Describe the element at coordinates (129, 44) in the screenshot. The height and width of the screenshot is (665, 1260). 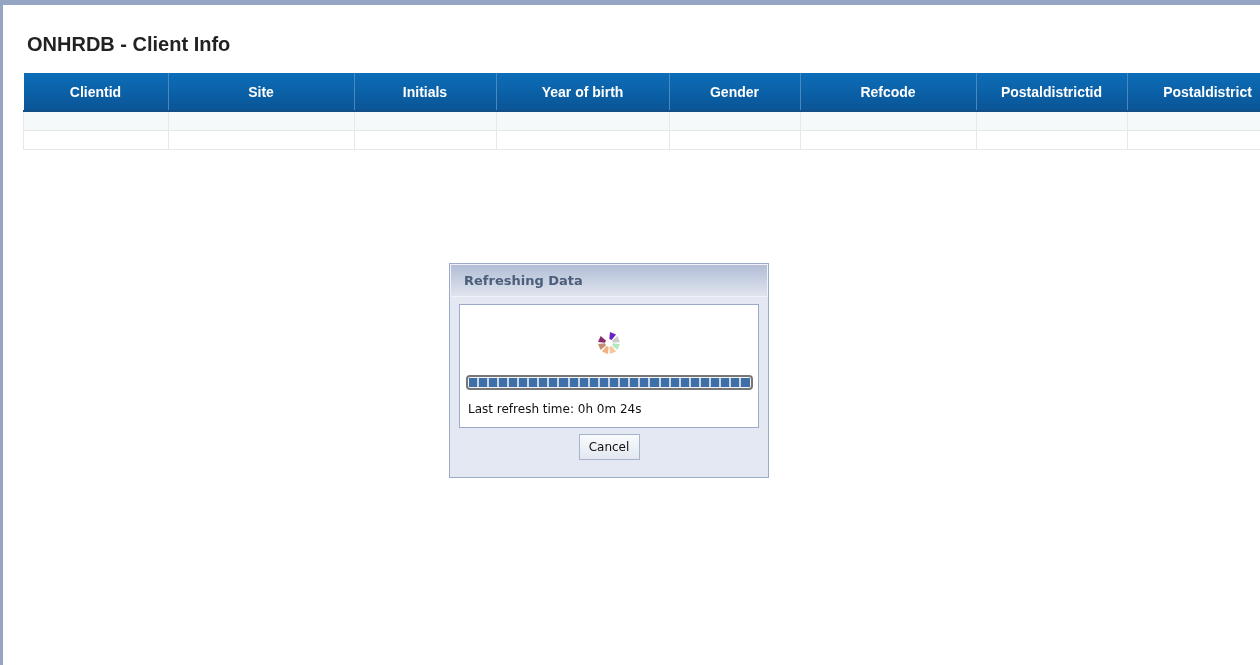
I see `page-title: ONHRDB - Client Info` at that location.